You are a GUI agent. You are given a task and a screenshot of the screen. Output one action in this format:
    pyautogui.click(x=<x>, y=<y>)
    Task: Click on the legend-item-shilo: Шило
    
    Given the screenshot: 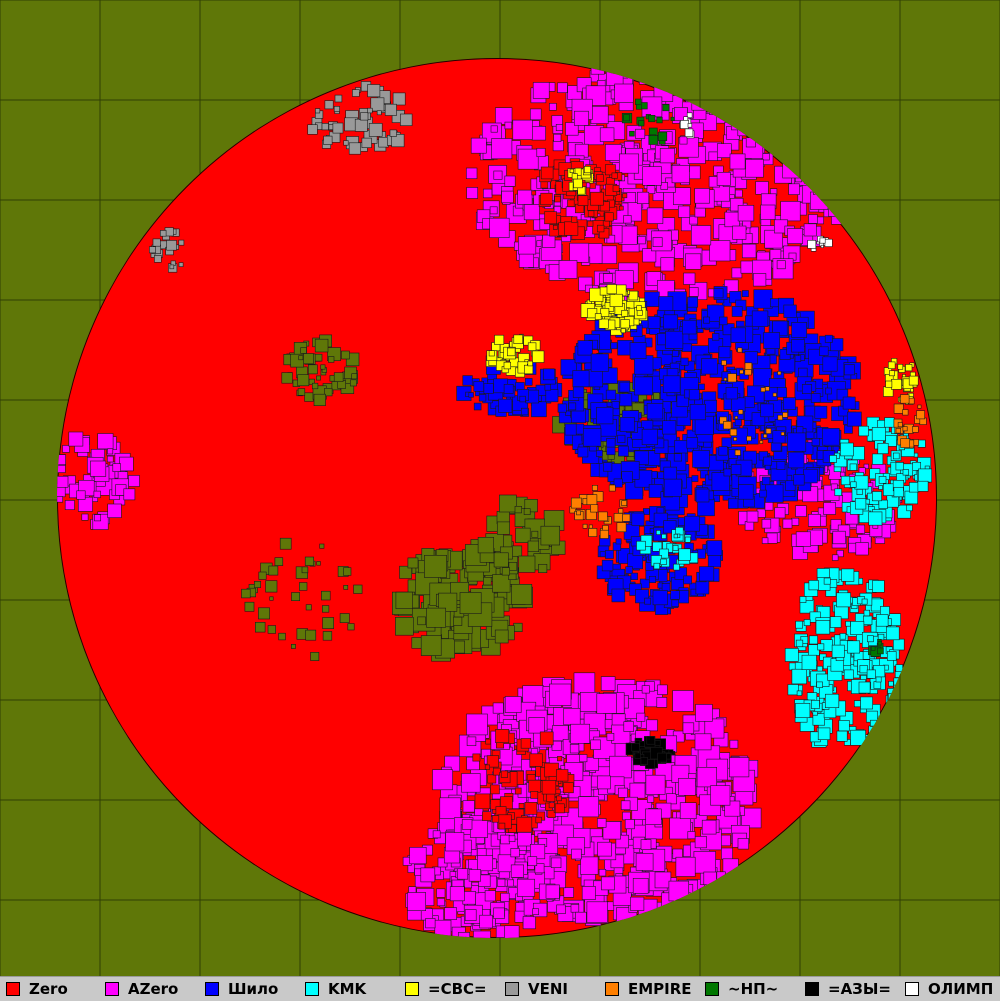 What is the action you would take?
    pyautogui.click(x=241, y=989)
    